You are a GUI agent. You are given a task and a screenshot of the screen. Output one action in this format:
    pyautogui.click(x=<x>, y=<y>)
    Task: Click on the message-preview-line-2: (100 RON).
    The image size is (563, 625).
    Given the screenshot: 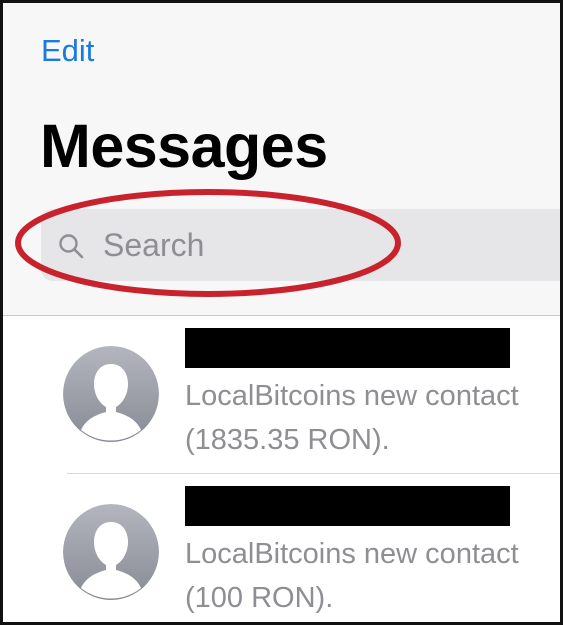 What is the action you would take?
    pyautogui.click(x=259, y=598)
    